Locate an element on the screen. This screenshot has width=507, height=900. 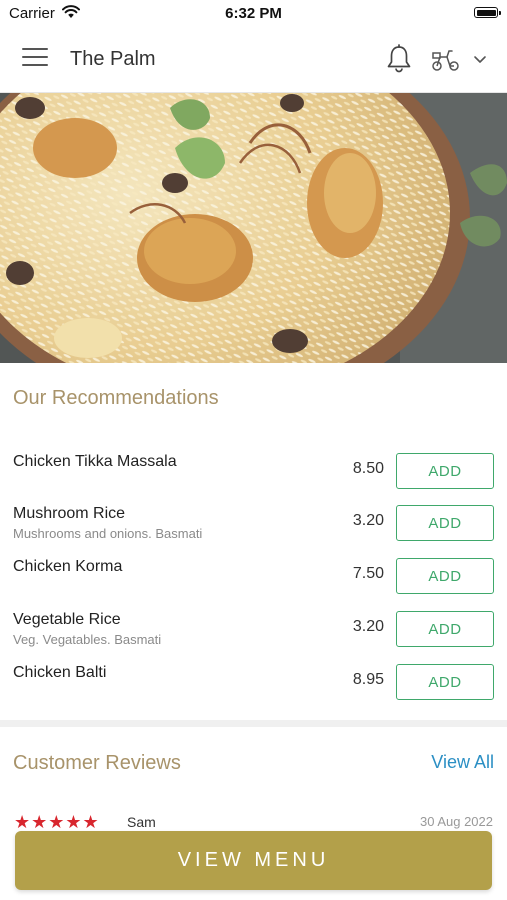
view-menu-button: VIEW MENU is located at coordinates (253, 860).